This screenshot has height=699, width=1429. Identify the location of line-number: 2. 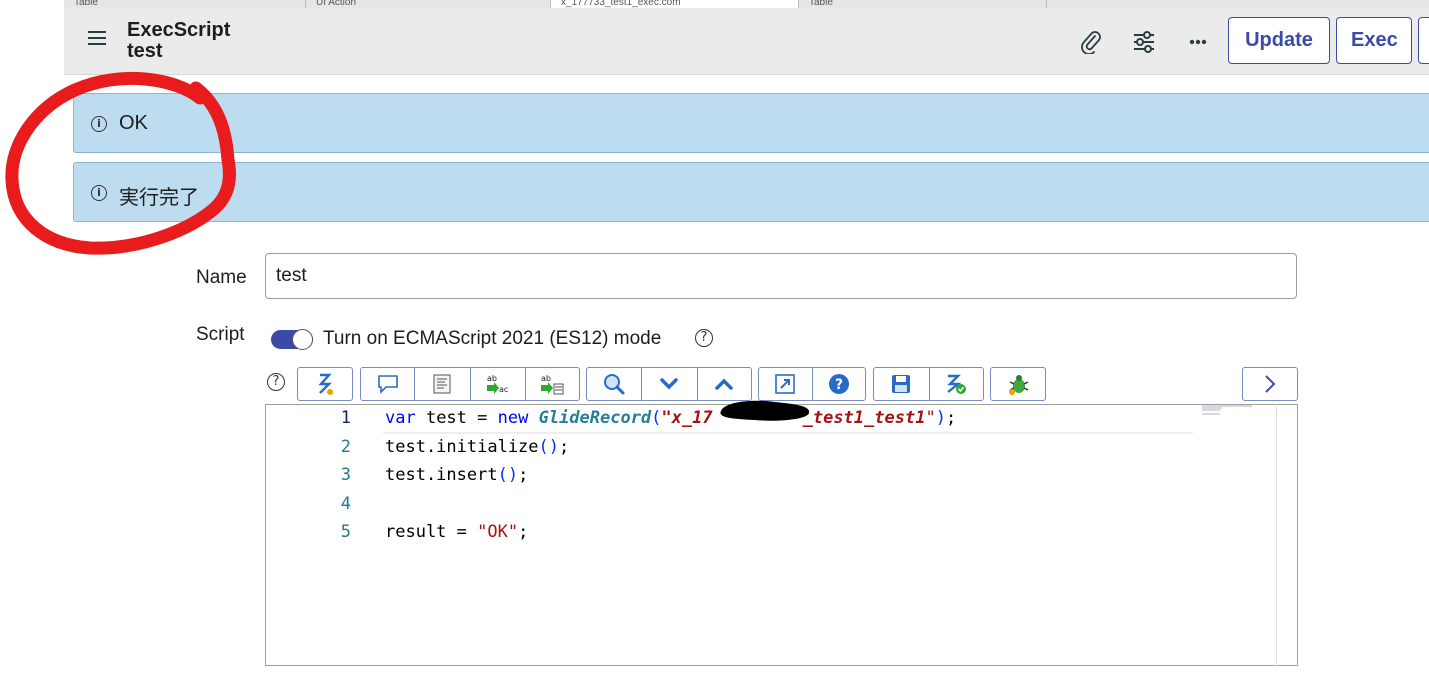
(345, 447).